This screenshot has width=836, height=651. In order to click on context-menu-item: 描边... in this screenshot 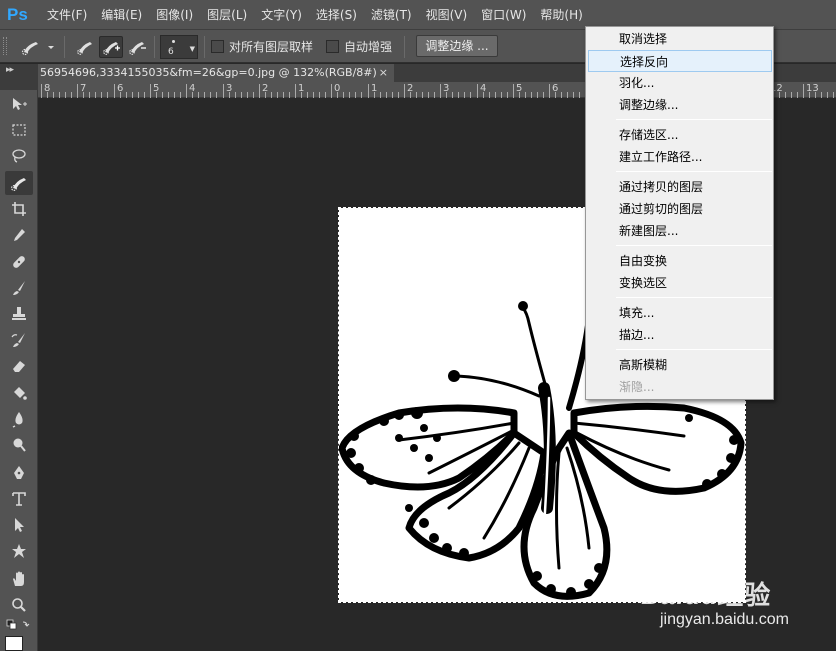, I will do `click(680, 335)`.